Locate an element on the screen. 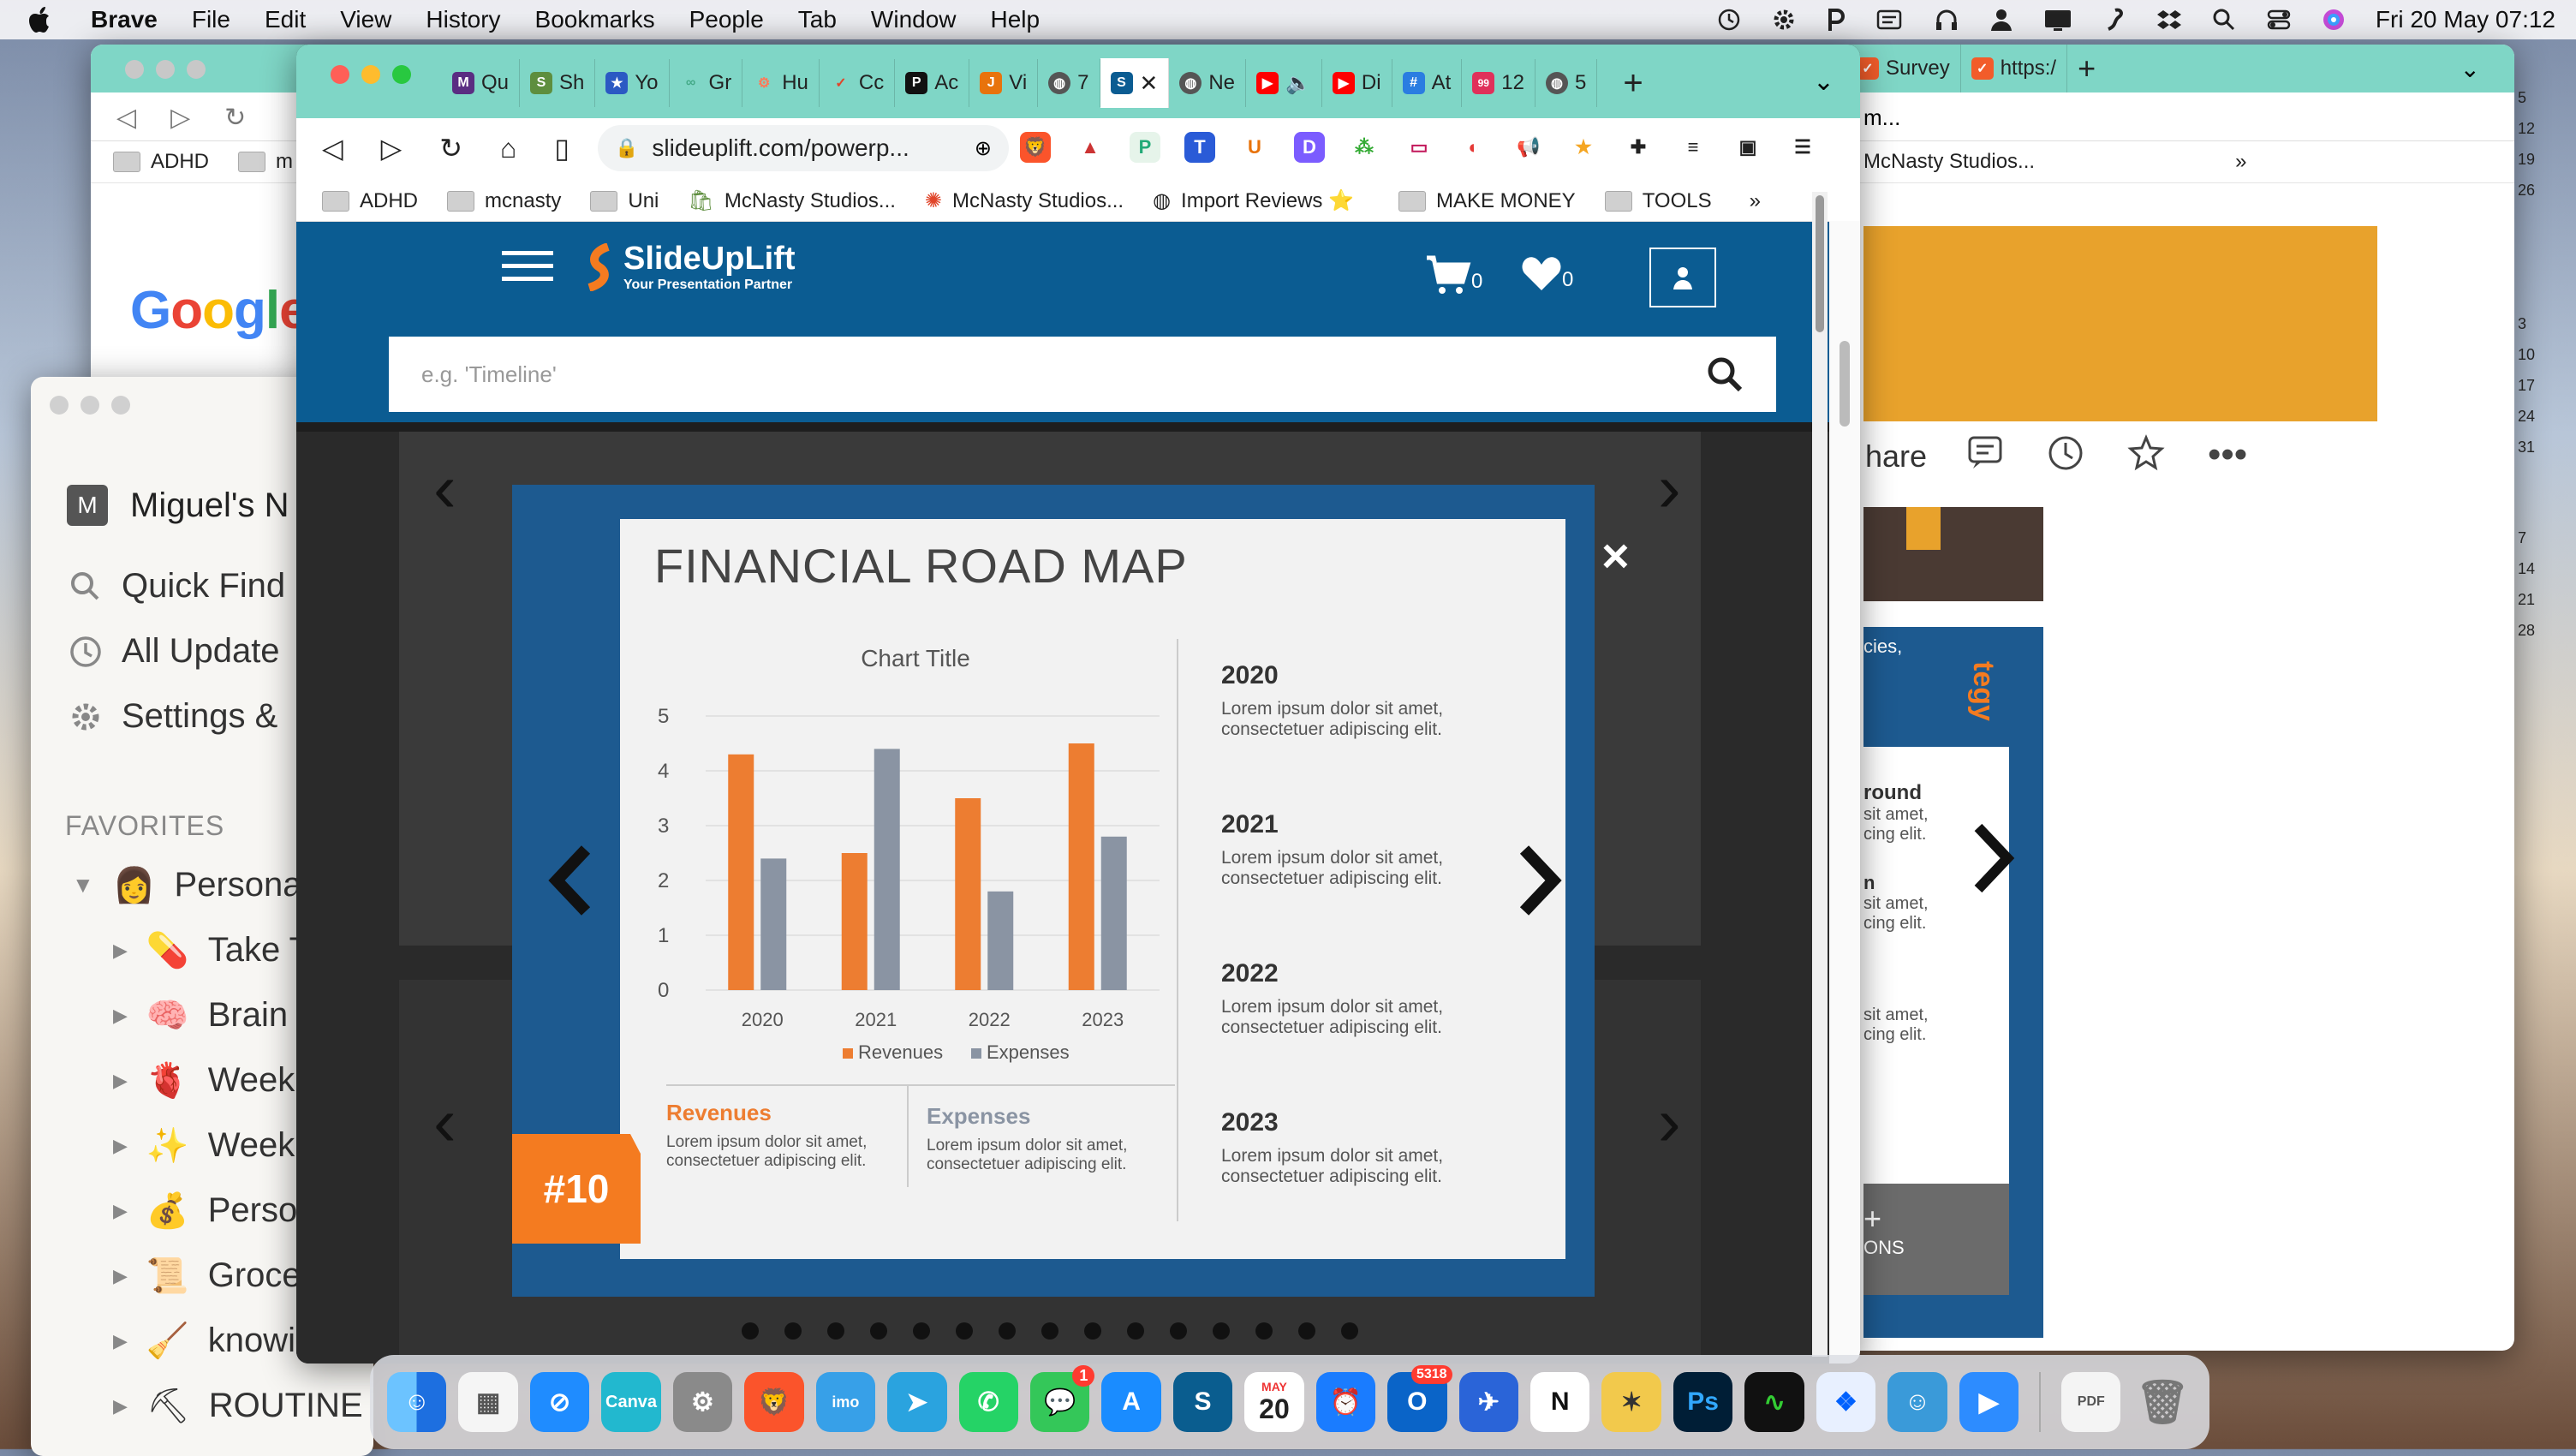 This screenshot has height=1456, width=2576. photoshop-icon: Ps is located at coordinates (1703, 1402).